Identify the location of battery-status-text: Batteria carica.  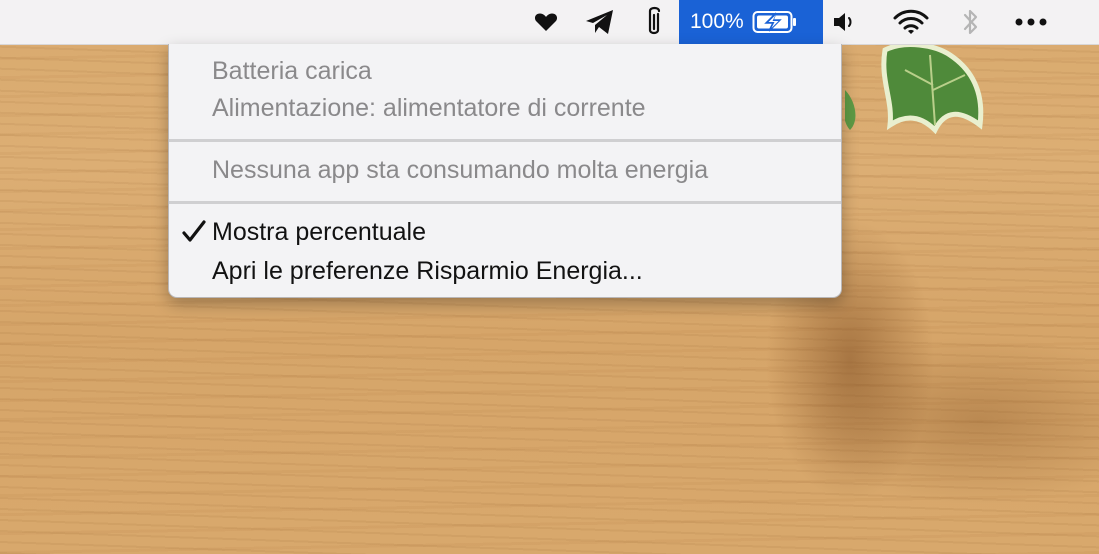
(292, 71).